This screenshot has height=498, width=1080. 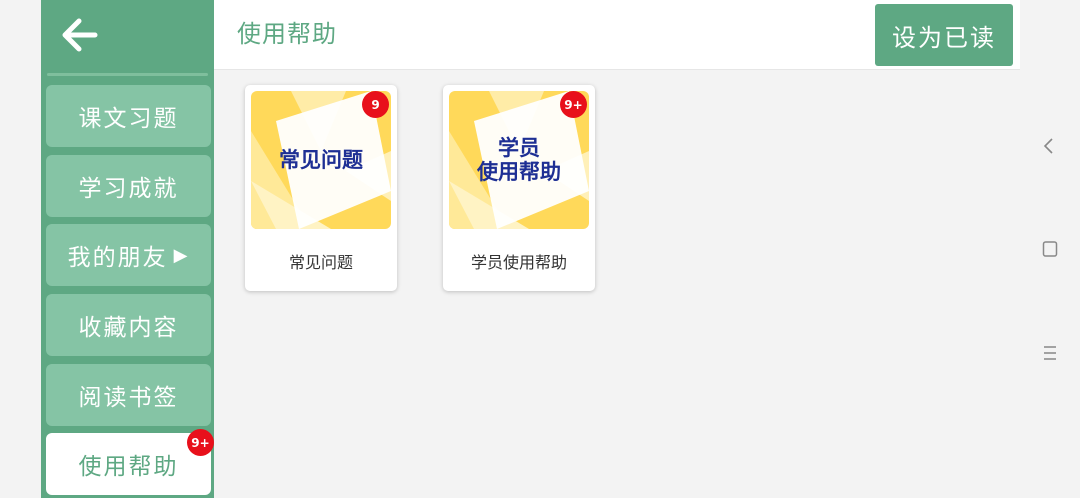 I want to click on back-button, so click(x=127, y=35).